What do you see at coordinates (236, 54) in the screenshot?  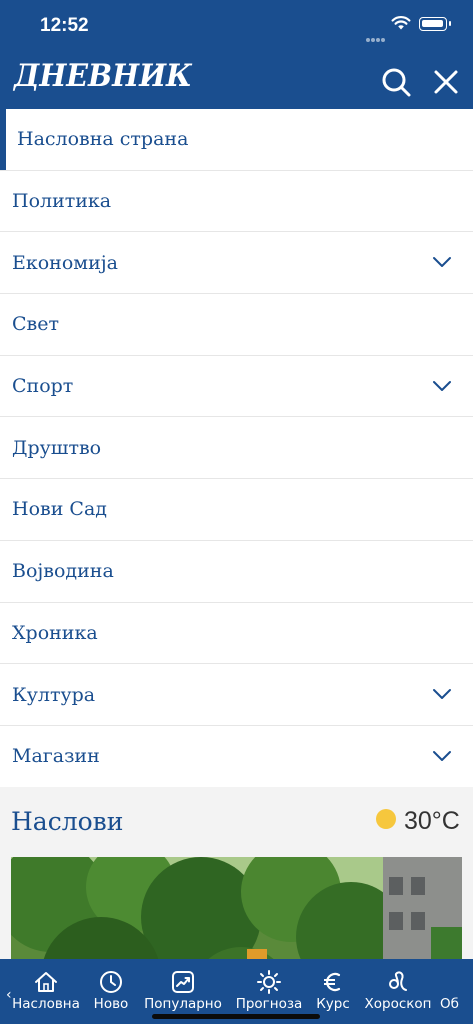 I see `app-header: 12:52 ДНЕВНИК` at bounding box center [236, 54].